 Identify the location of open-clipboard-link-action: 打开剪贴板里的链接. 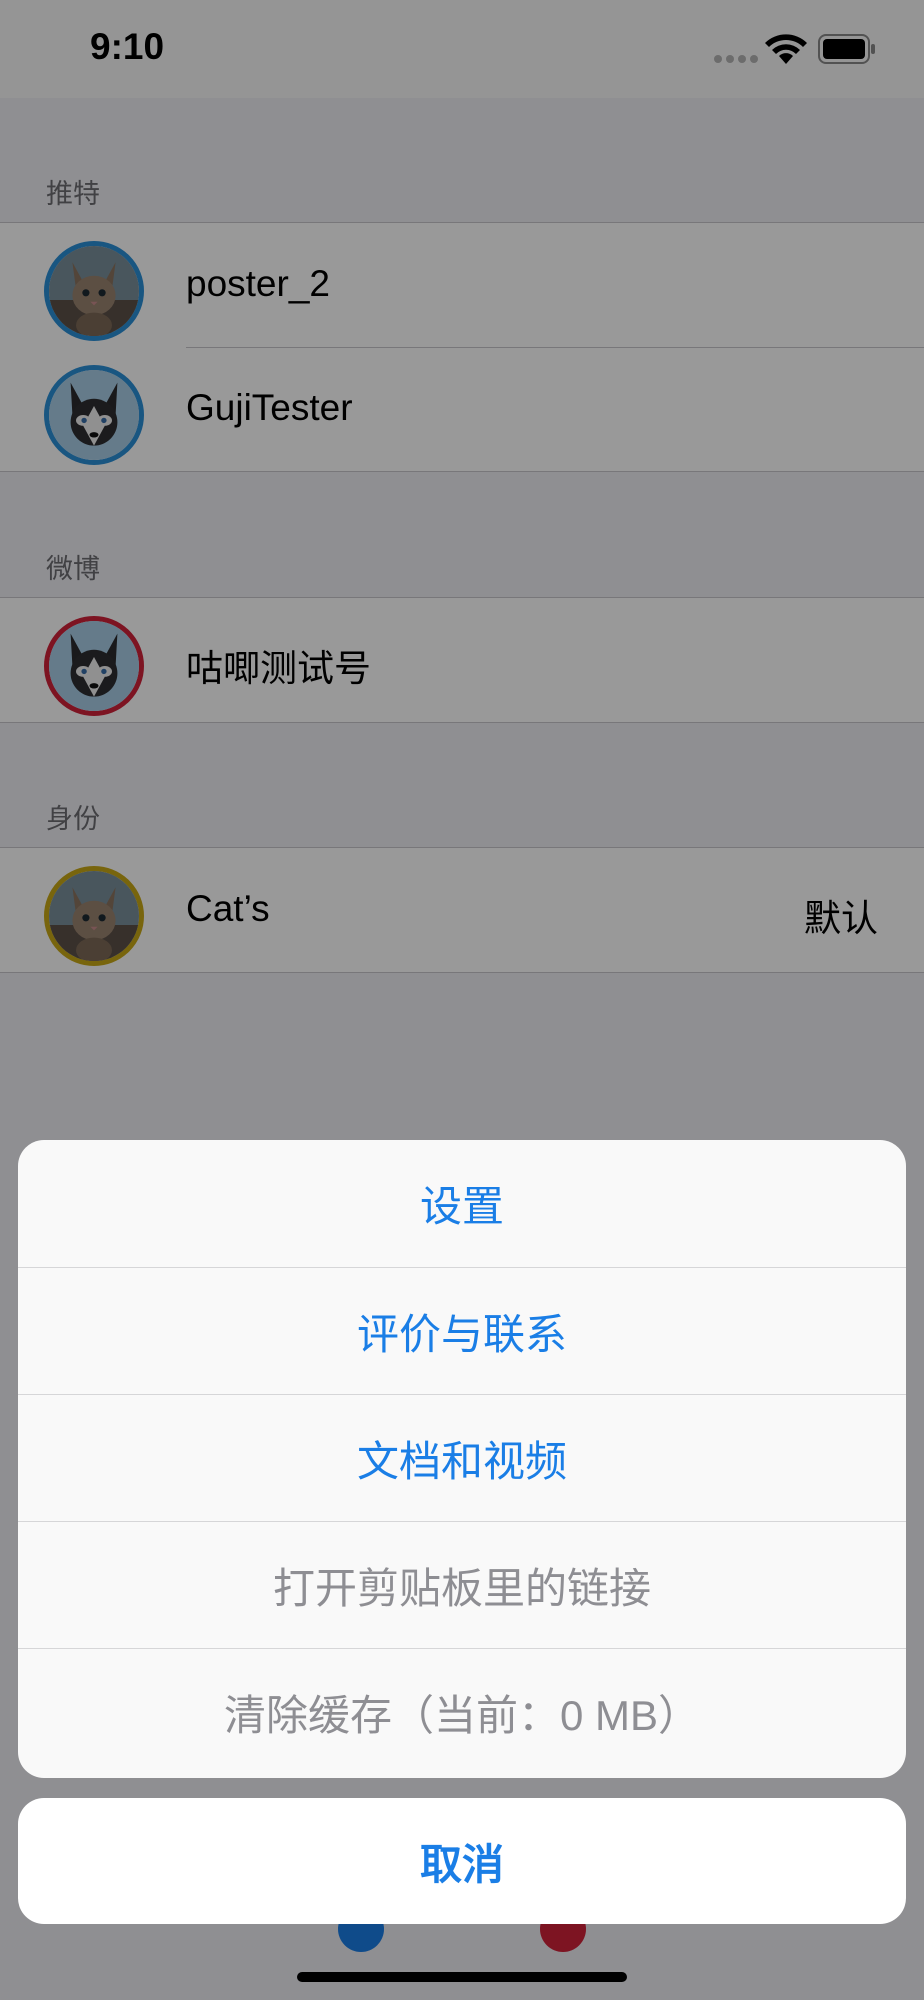
(462, 1584).